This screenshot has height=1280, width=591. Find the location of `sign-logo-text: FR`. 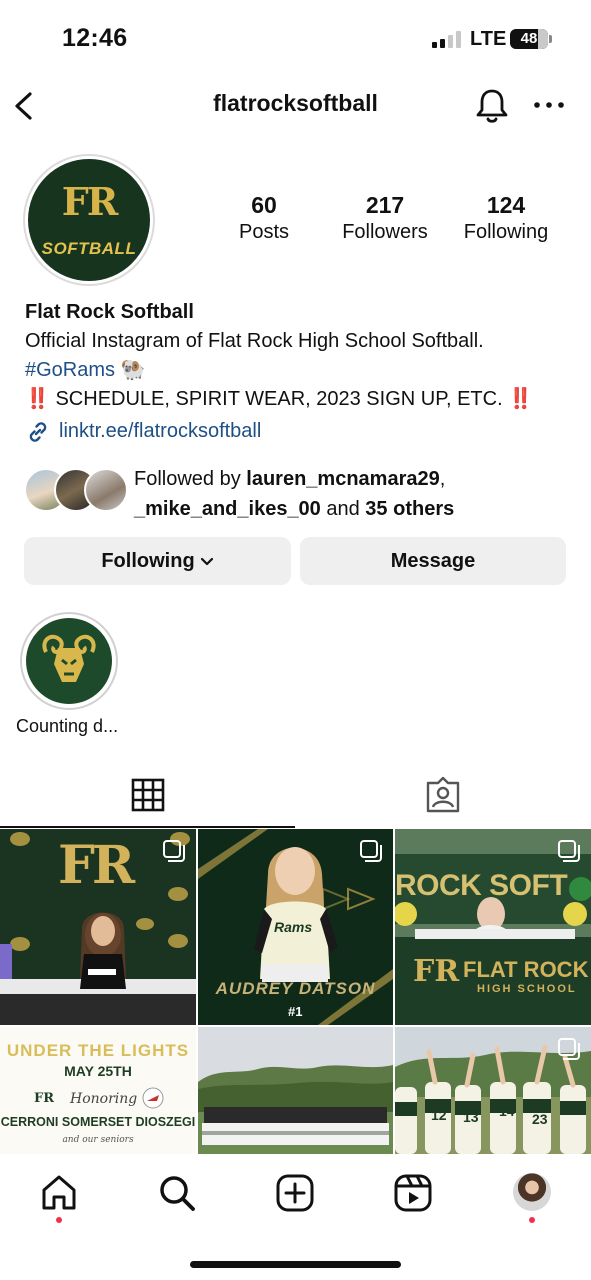

sign-logo-text: FR is located at coordinates (436, 971).